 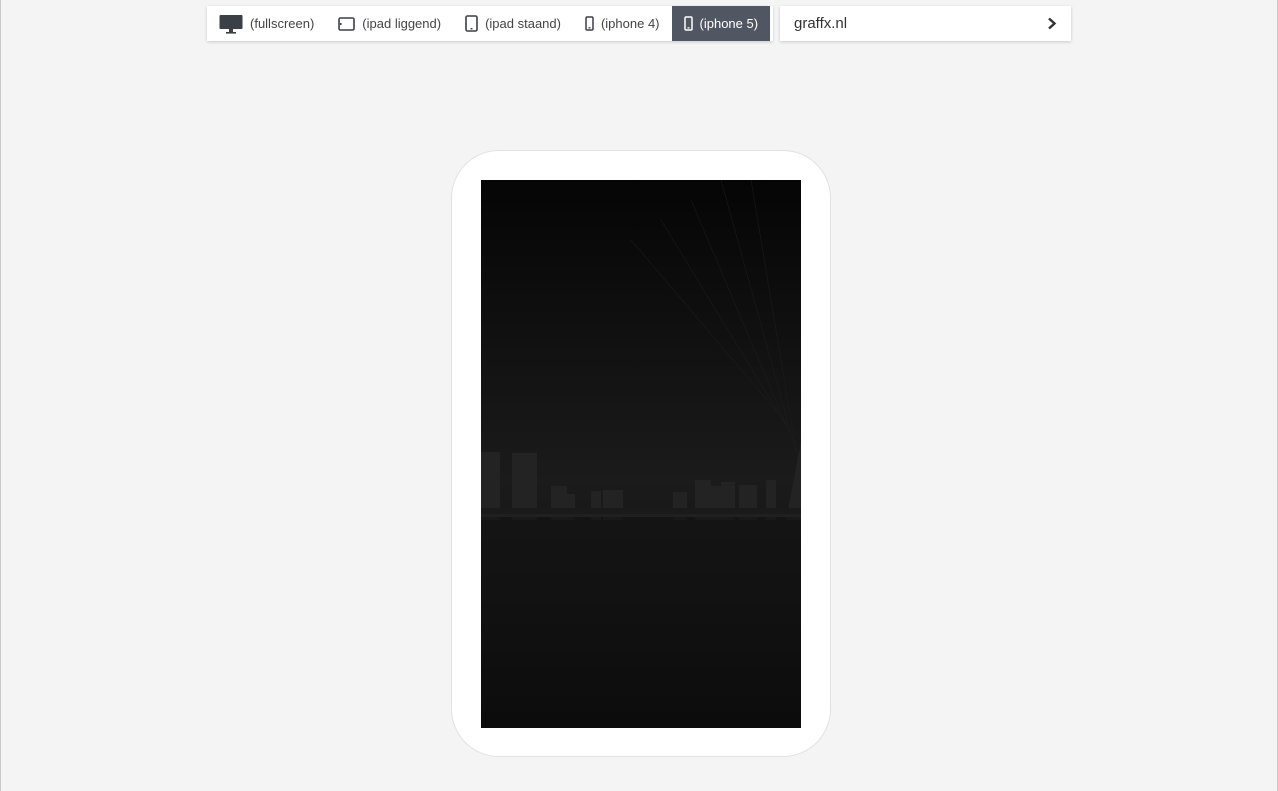 I want to click on desktop-icon, so click(x=231, y=24).